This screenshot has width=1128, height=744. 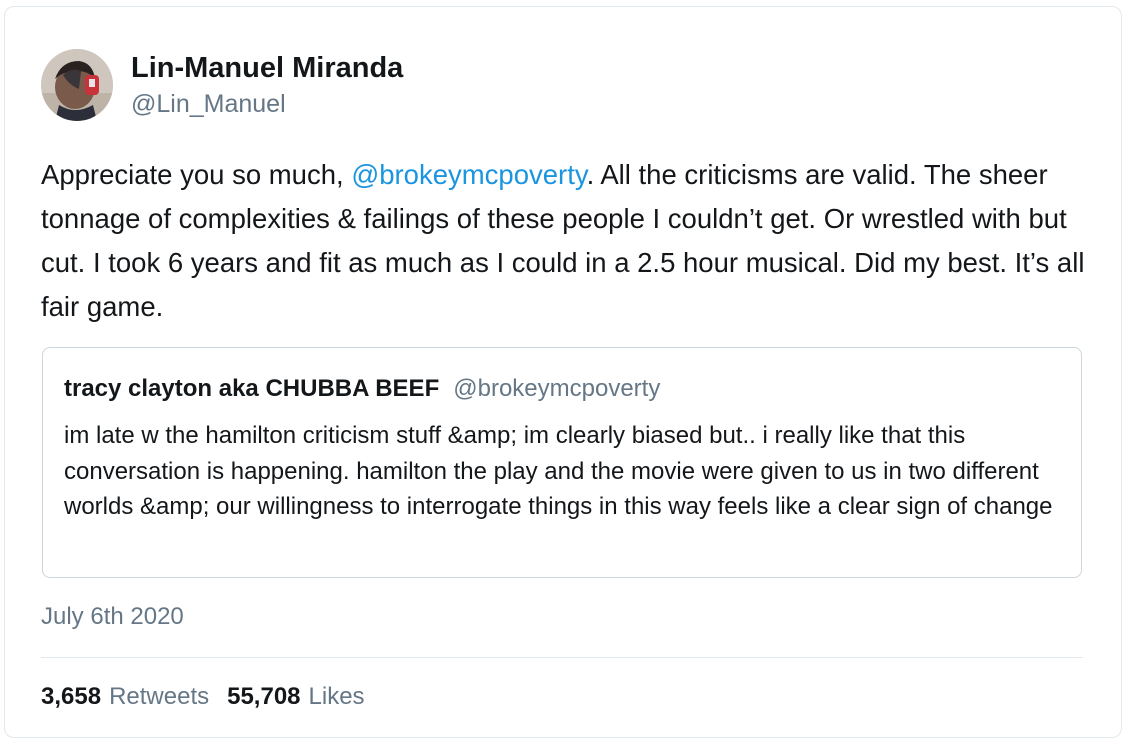 What do you see at coordinates (71, 696) in the screenshot?
I see `retweets-count: 3,658` at bounding box center [71, 696].